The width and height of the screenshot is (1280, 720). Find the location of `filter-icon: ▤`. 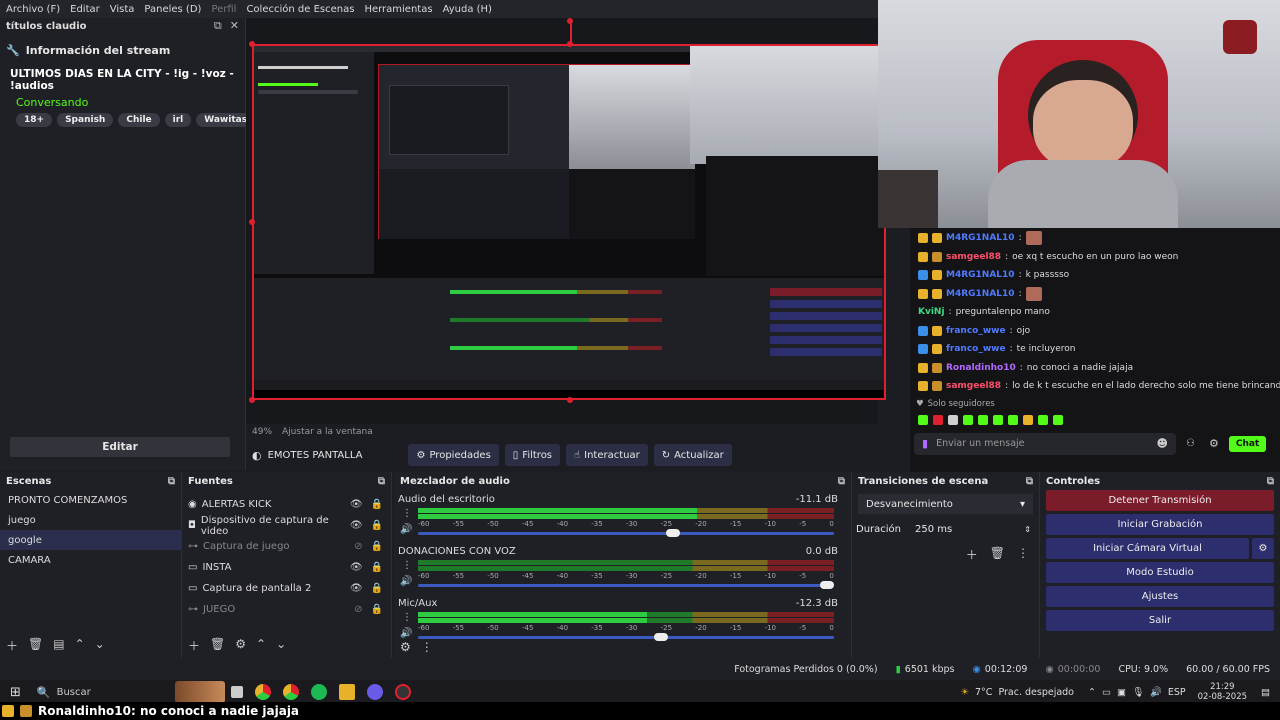

filter-icon: ▤ is located at coordinates (58, 645).